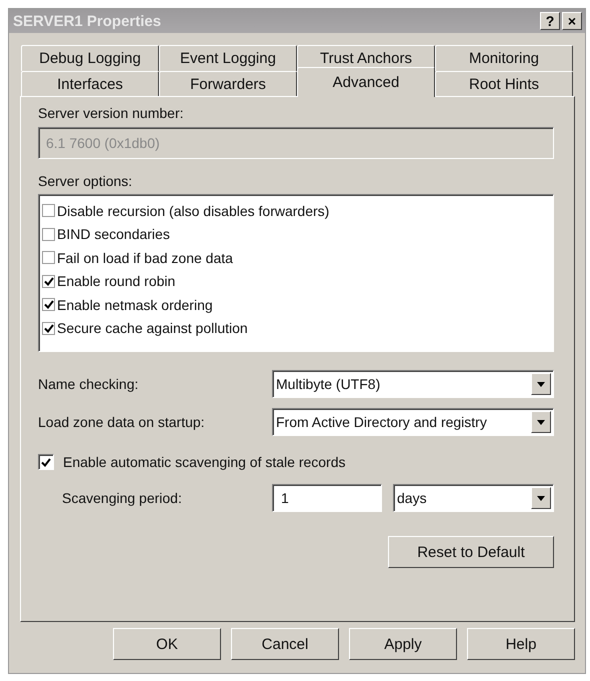  I want to click on option-label: Enable round robin, so click(116, 281).